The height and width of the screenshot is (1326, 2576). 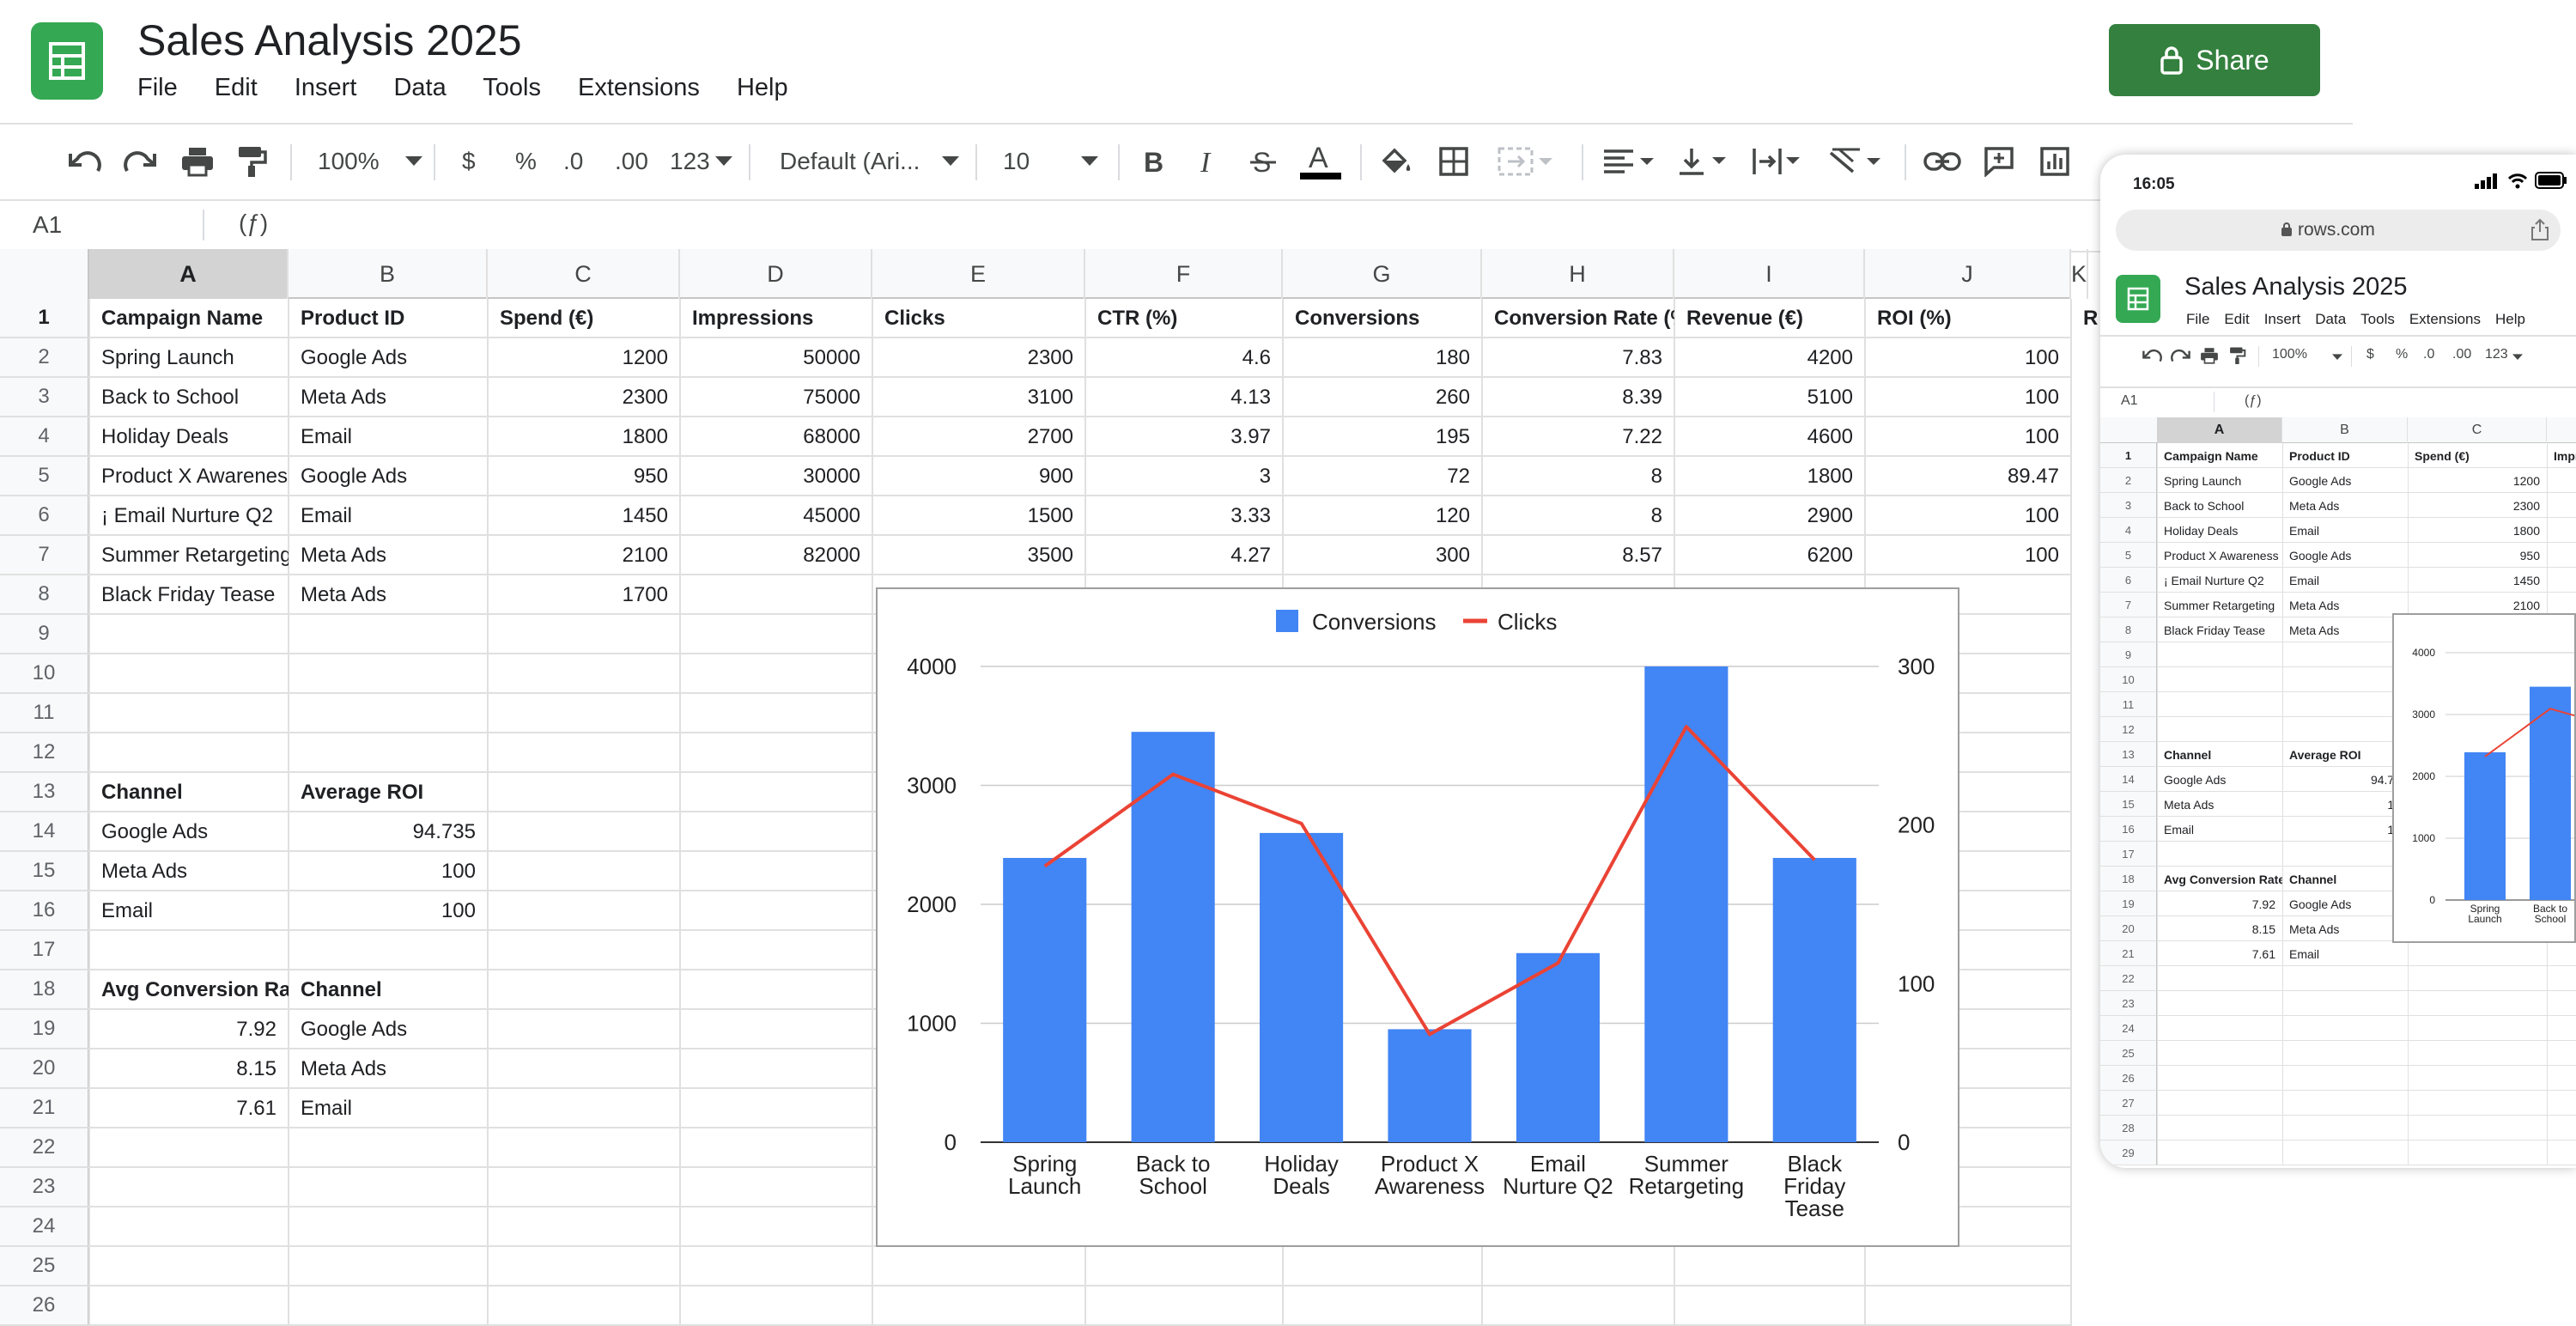 I want to click on mobile-menu-insert: Insert, so click(x=2282, y=319).